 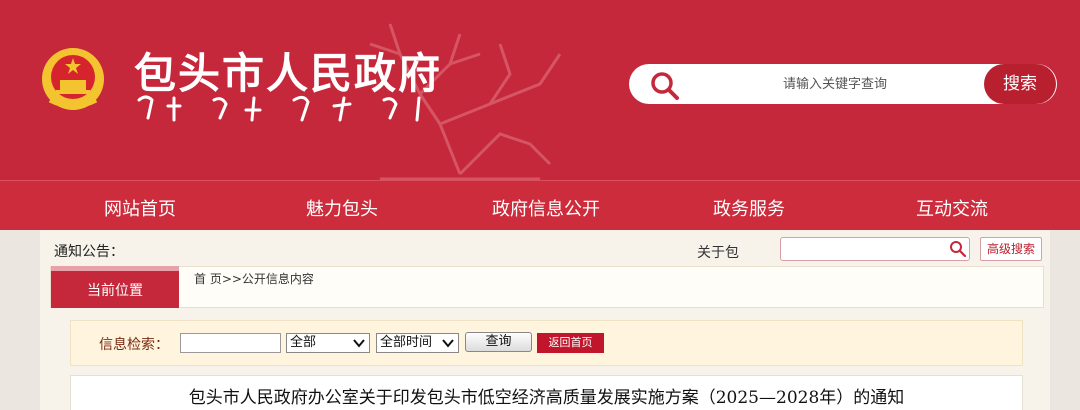 What do you see at coordinates (498, 342) in the screenshot?
I see `query-button: 查询` at bounding box center [498, 342].